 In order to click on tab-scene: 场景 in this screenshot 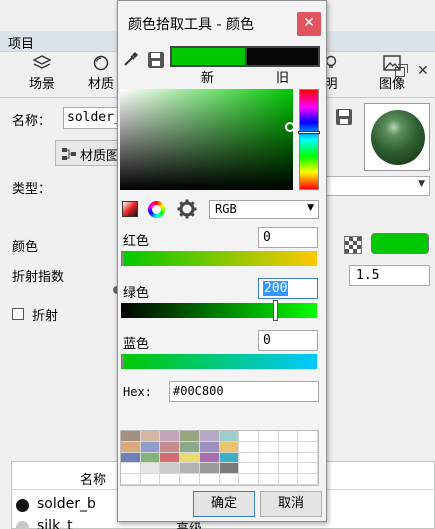, I will do `click(42, 76)`.